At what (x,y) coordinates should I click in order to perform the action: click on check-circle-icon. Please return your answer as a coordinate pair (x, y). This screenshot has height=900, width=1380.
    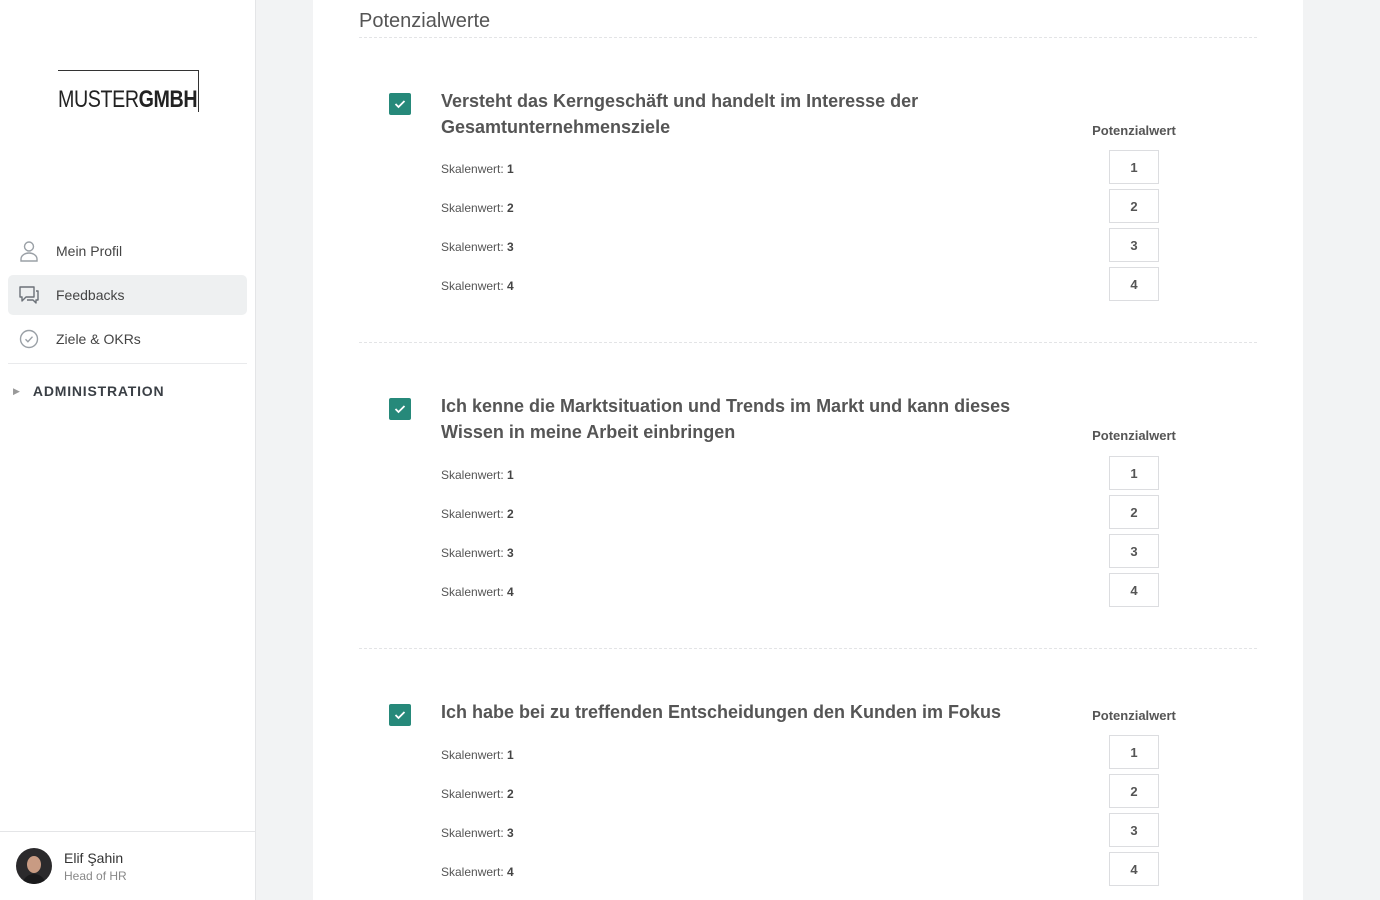
    Looking at the image, I should click on (29, 339).